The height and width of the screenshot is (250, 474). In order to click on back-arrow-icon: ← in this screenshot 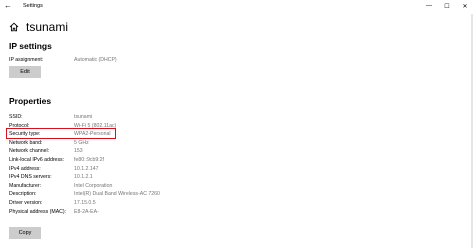, I will do `click(9, 6)`.